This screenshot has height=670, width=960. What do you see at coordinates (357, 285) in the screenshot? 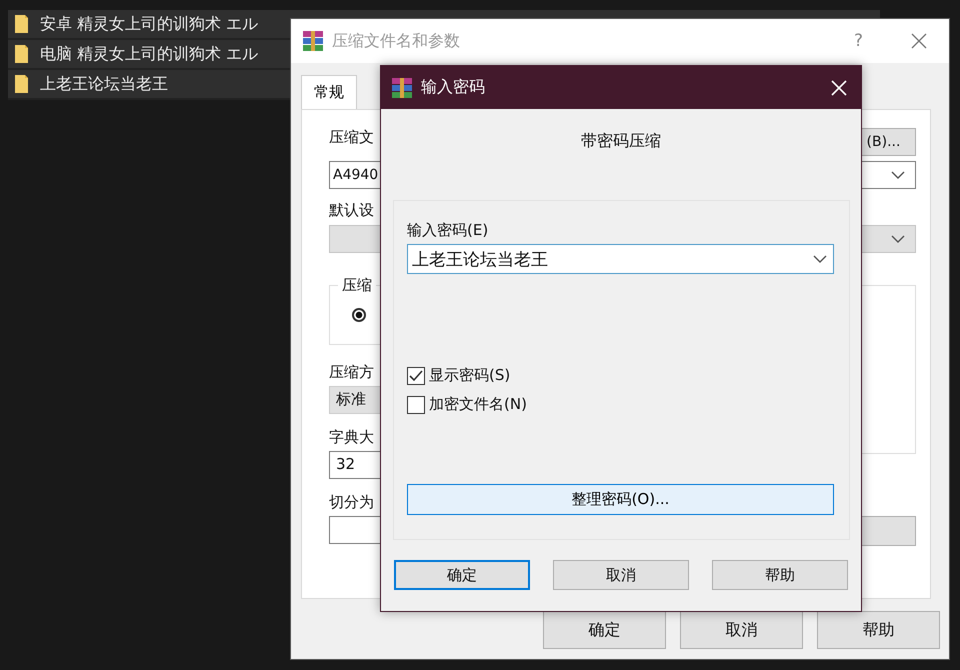
I see `group-label: 压缩` at bounding box center [357, 285].